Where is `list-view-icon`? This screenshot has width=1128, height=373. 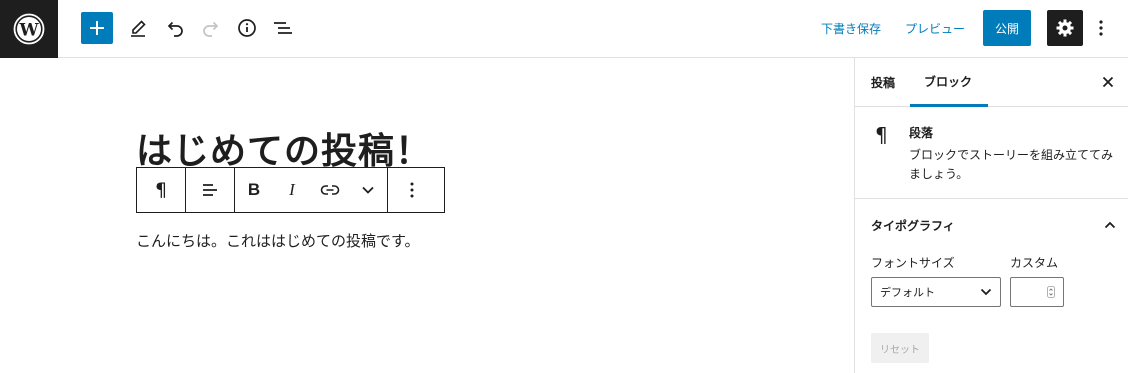
list-view-icon is located at coordinates (283, 28).